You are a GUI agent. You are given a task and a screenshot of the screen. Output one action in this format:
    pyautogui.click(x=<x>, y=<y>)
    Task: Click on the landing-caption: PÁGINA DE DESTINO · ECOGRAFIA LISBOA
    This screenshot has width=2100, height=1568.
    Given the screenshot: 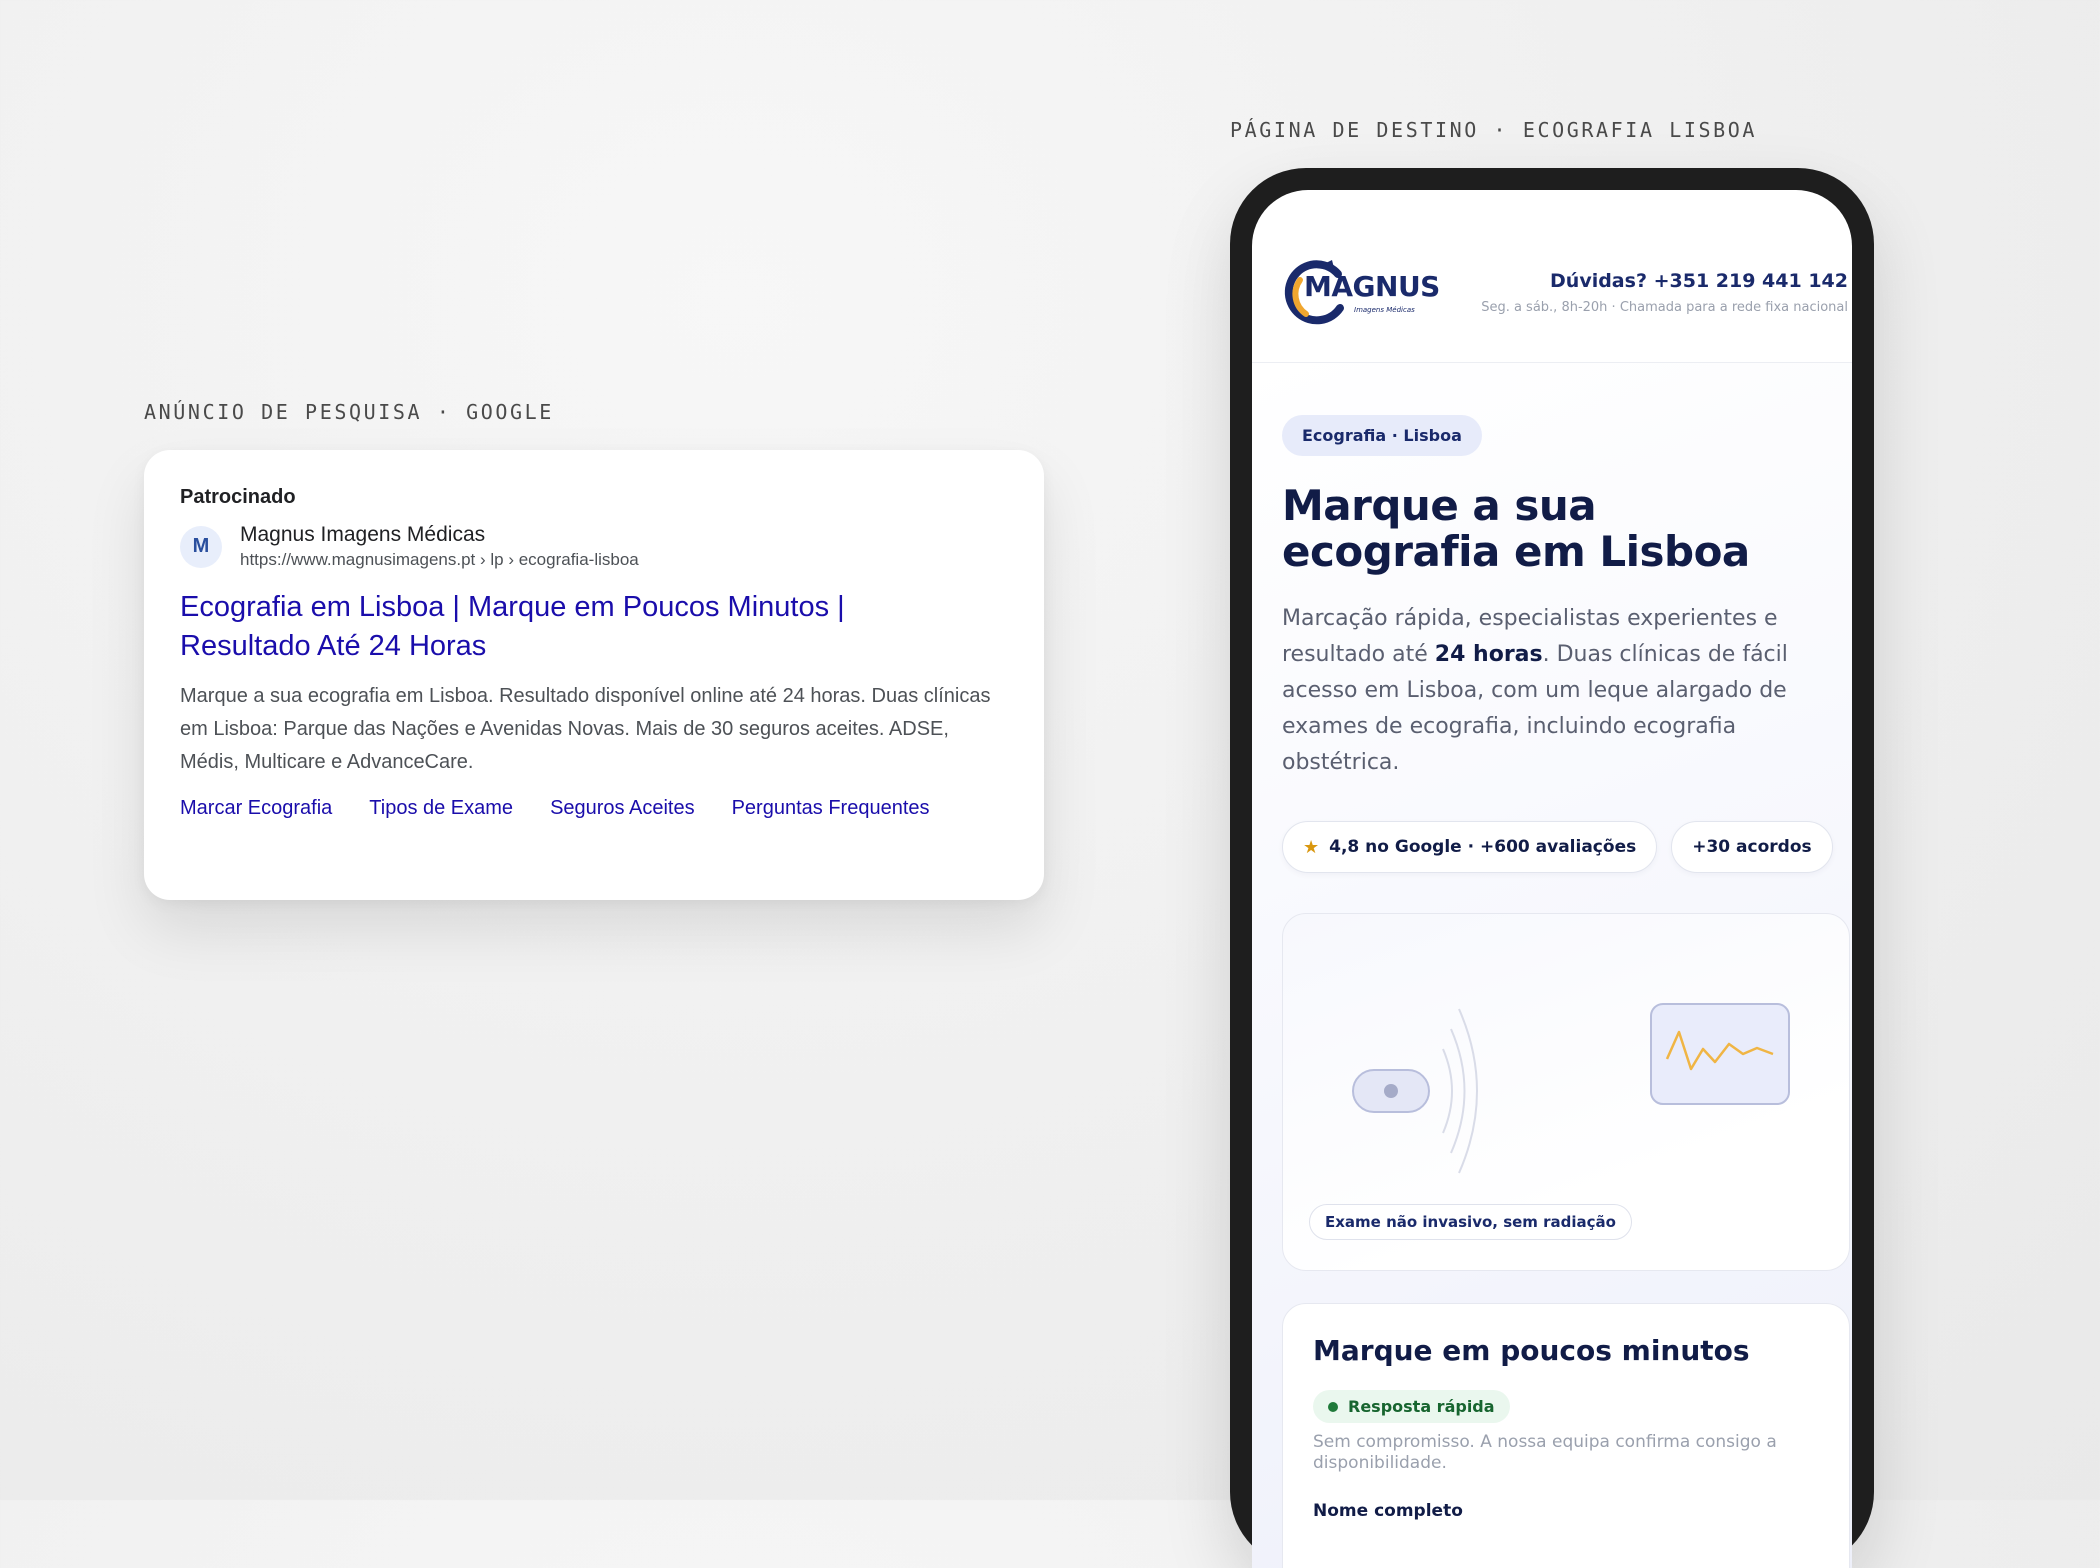 What is the action you would take?
    pyautogui.click(x=1494, y=130)
    